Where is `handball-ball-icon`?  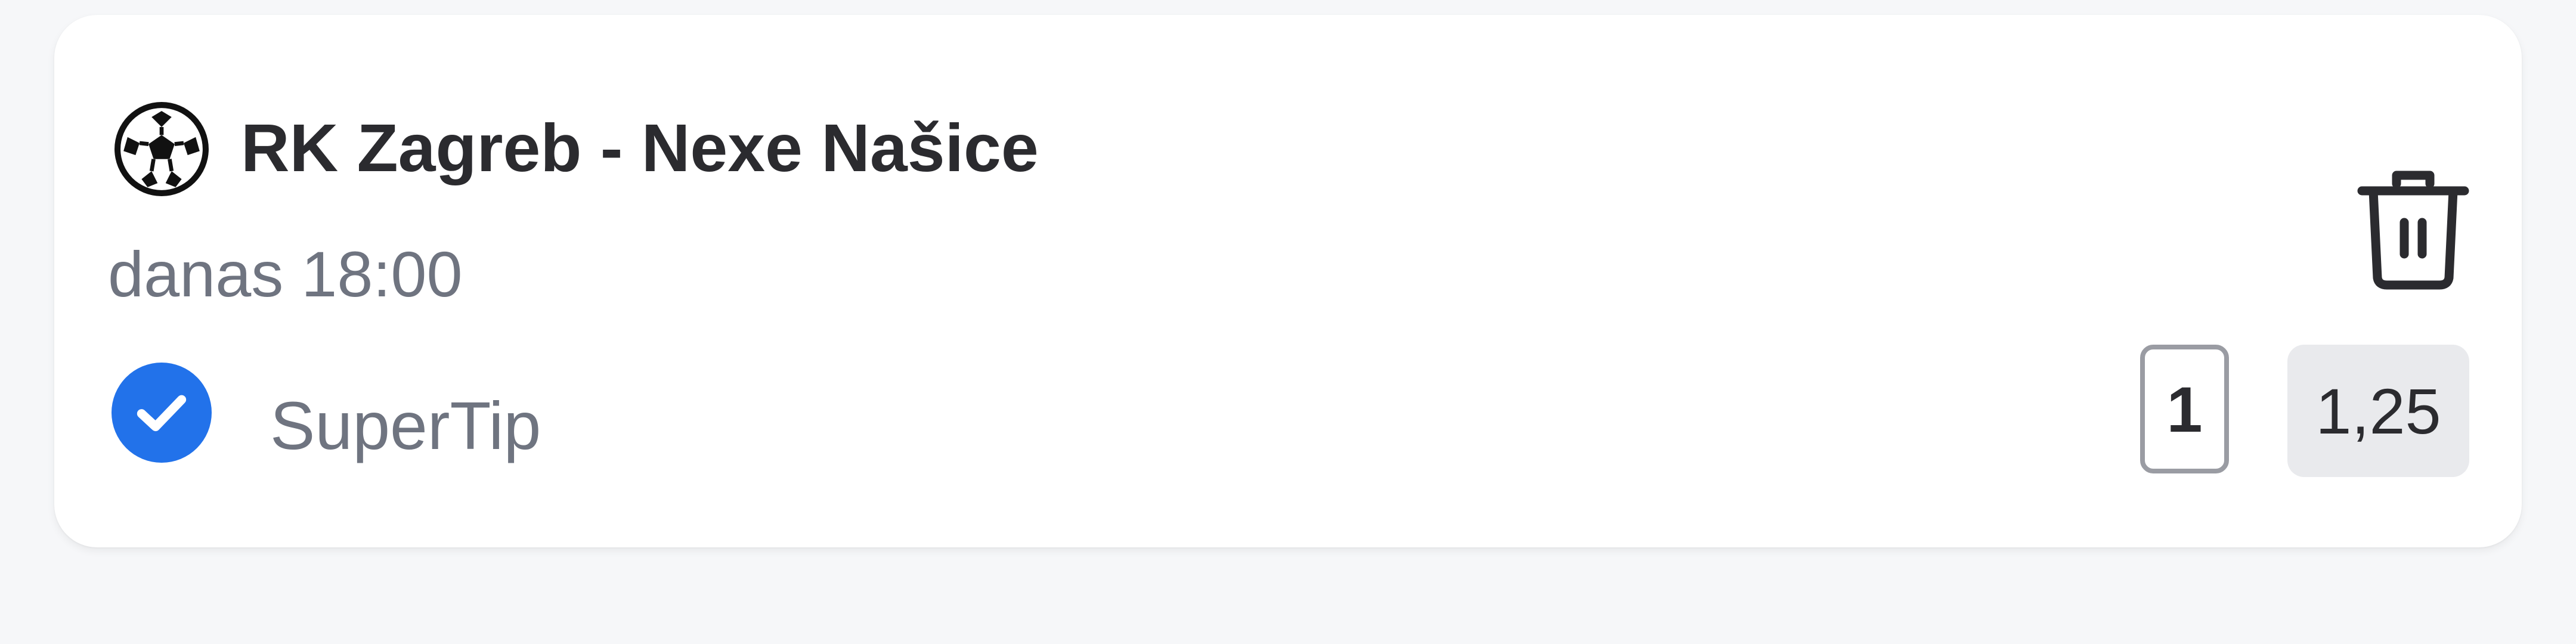 handball-ball-icon is located at coordinates (161, 149).